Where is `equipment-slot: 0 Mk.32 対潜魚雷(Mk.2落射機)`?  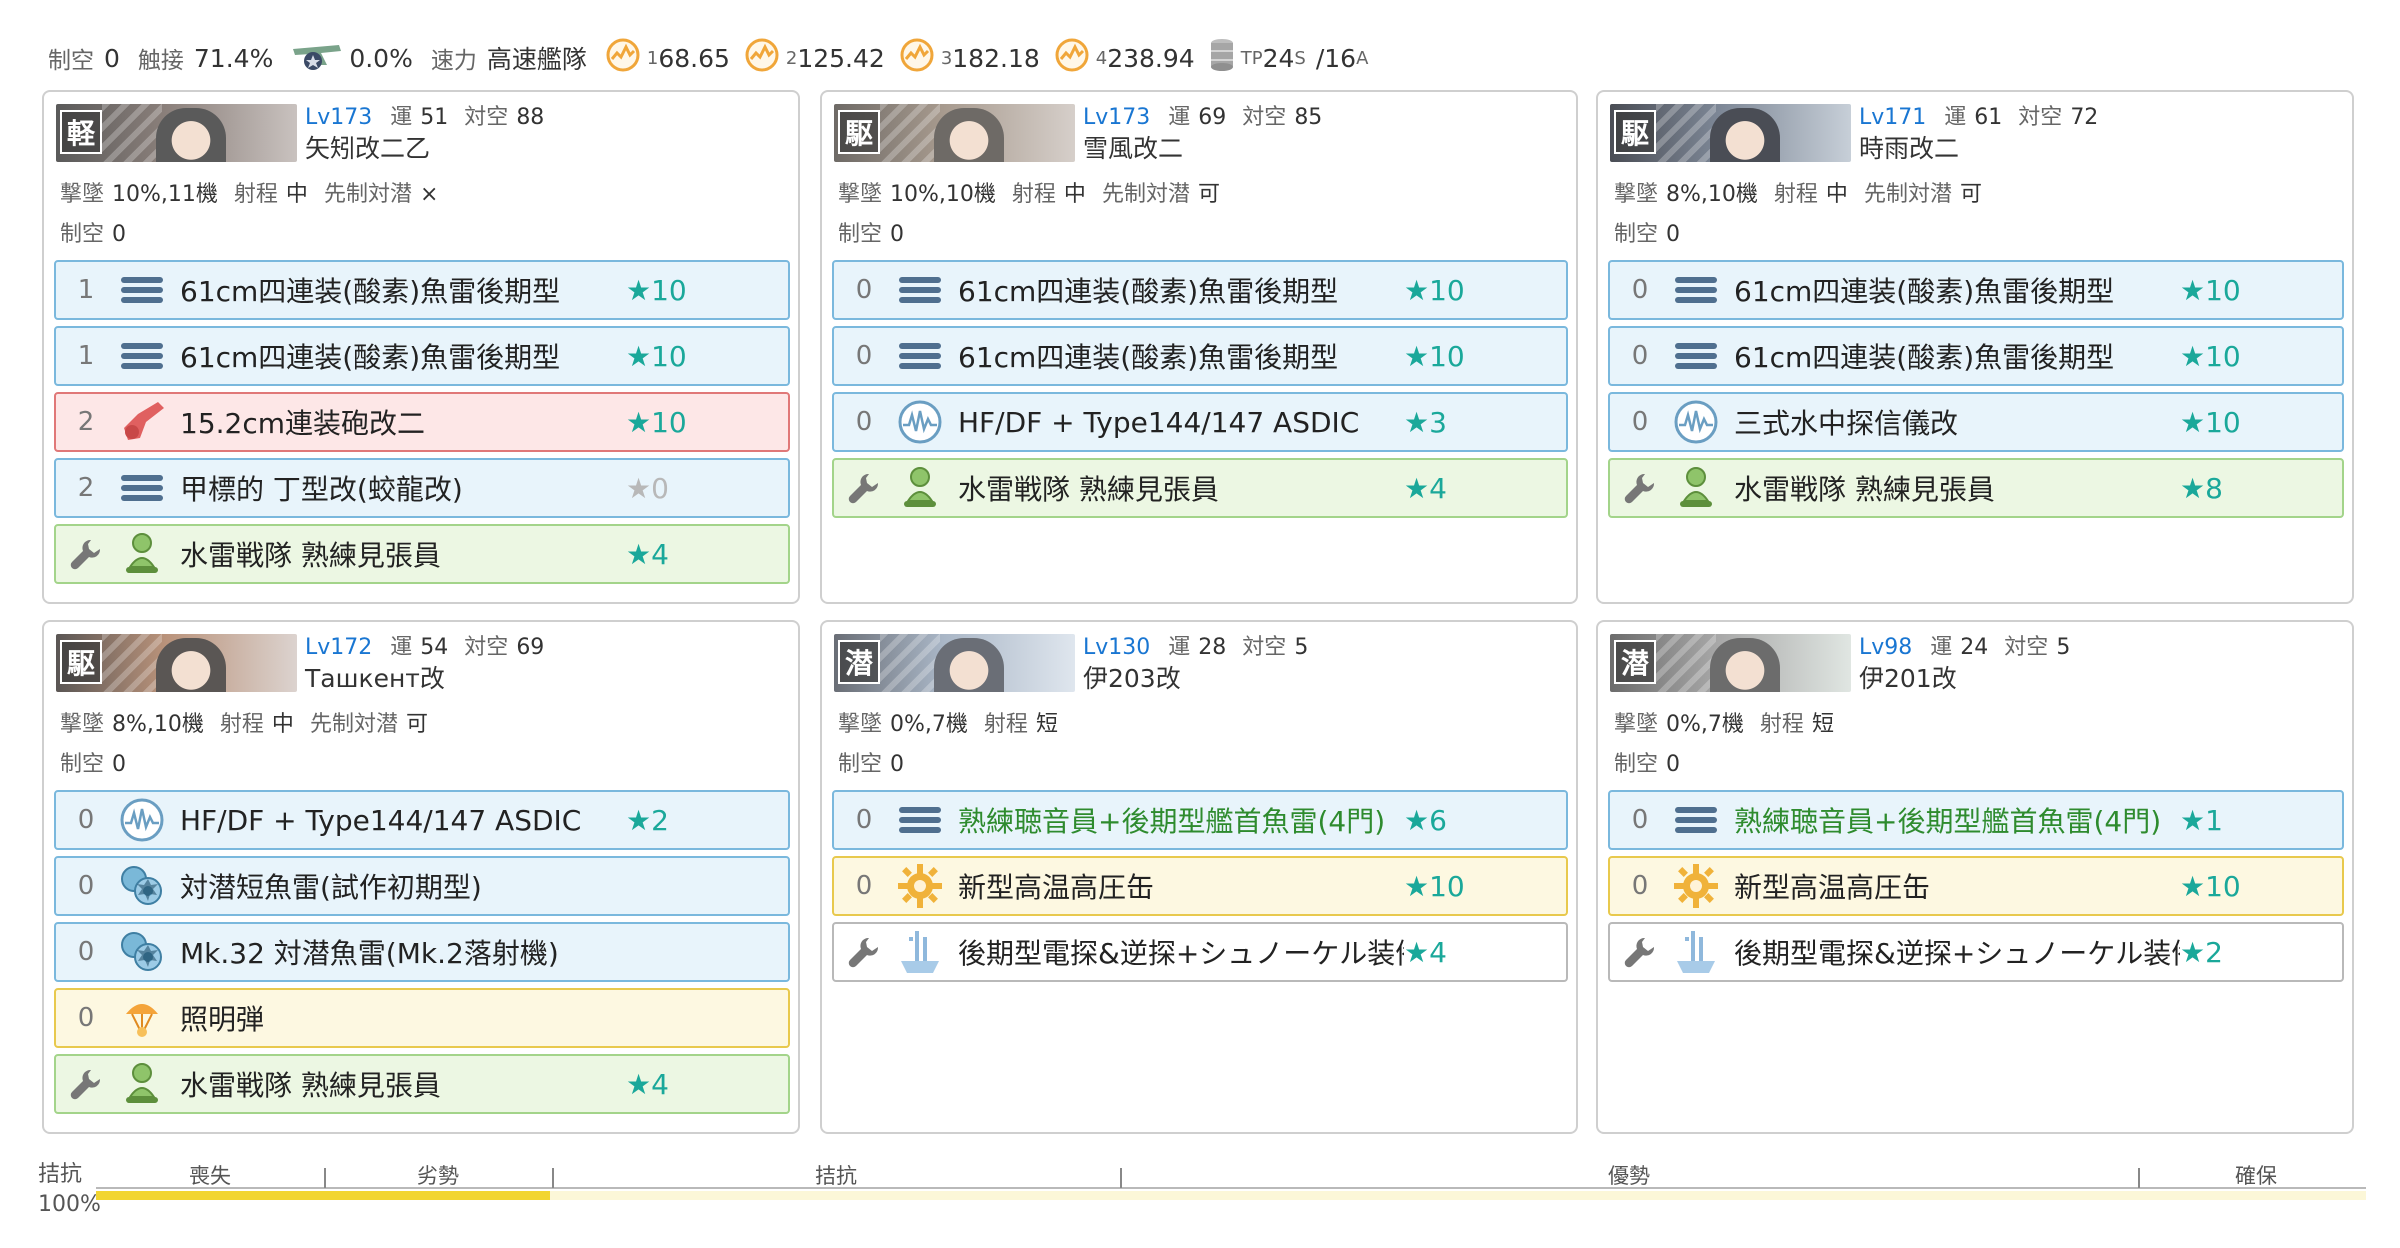 equipment-slot: 0 Mk.32 対潜魚雷(Mk.2落射機) is located at coordinates (422, 952).